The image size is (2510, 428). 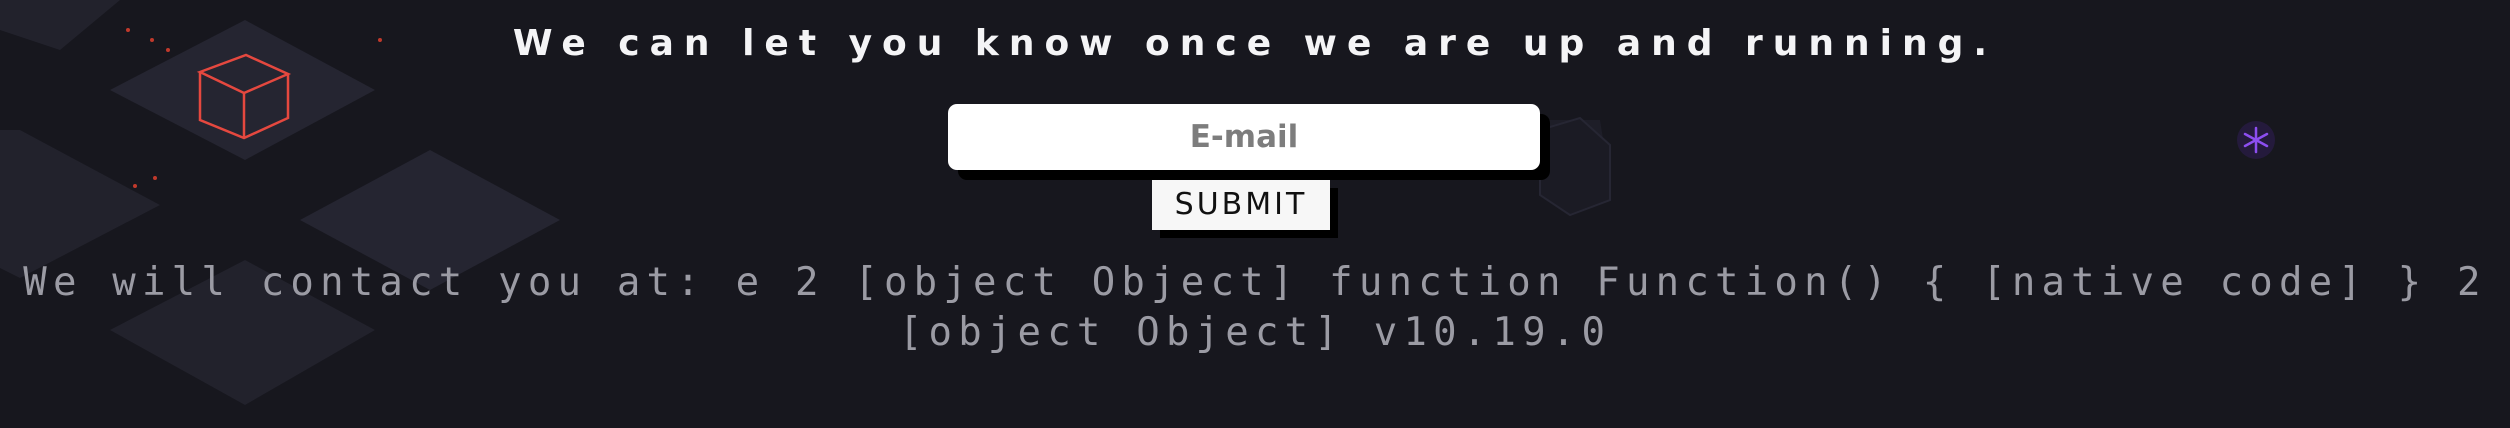 I want to click on sparkle-icon, so click(x=2256, y=140).